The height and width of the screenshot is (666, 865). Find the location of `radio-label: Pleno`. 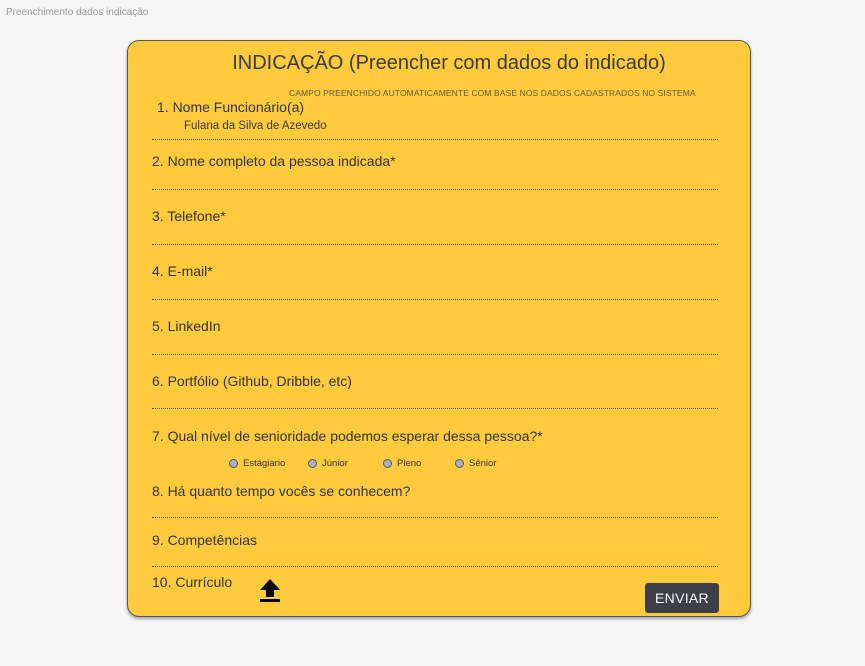

radio-label: Pleno is located at coordinates (409, 463).